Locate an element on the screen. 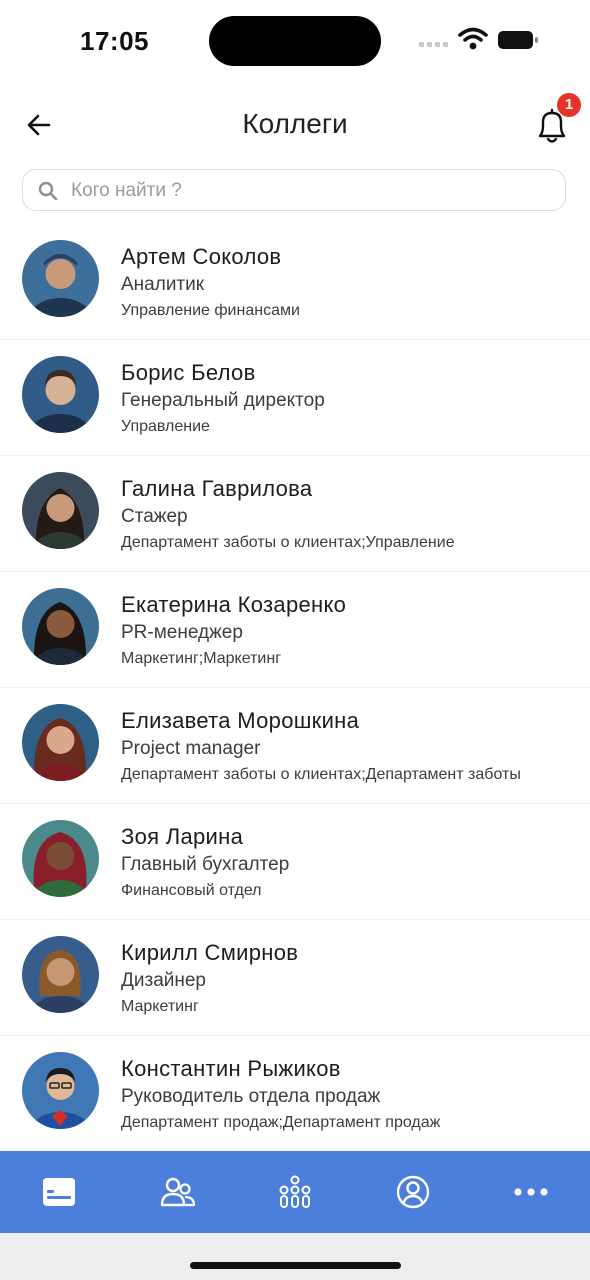 The image size is (590, 1280). page-title: Коллеги is located at coordinates (295, 123).